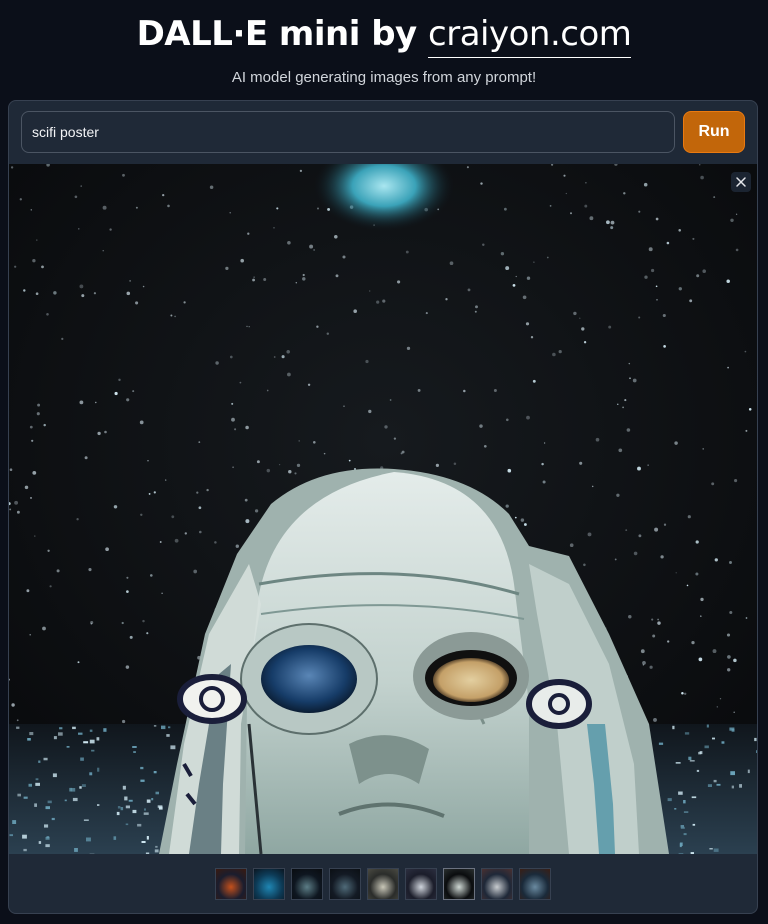 The image size is (768, 924). Describe the element at coordinates (714, 132) in the screenshot. I see `run-button: Run` at that location.